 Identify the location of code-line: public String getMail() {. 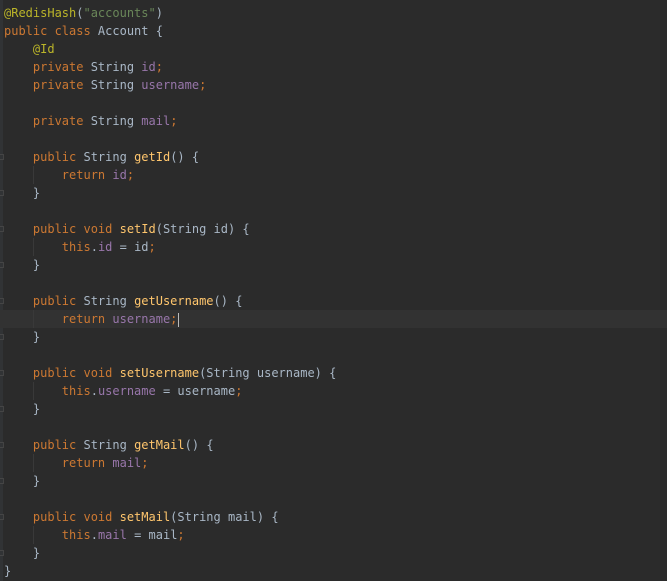
(109, 445).